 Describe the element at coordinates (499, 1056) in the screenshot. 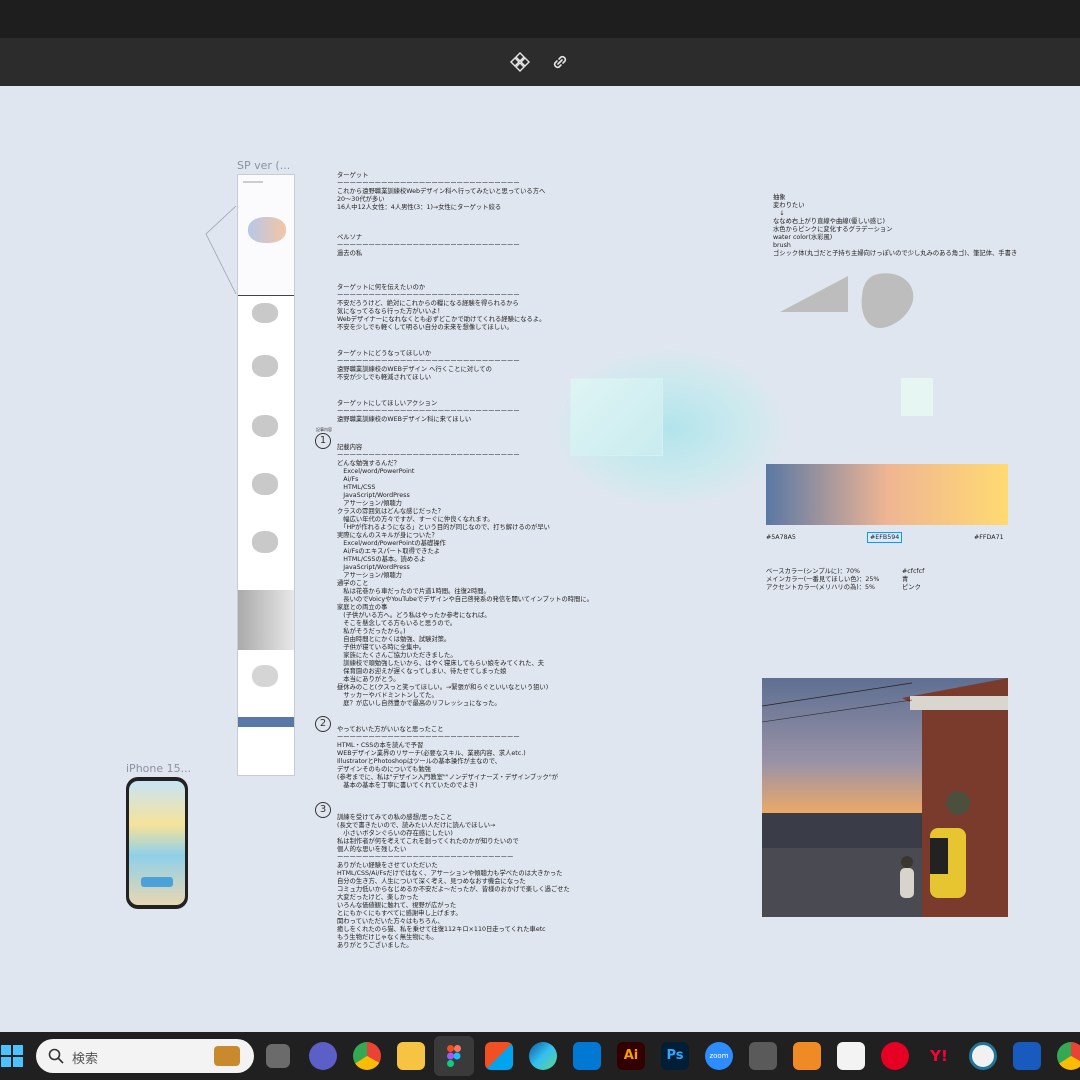

I see `store-icon` at that location.